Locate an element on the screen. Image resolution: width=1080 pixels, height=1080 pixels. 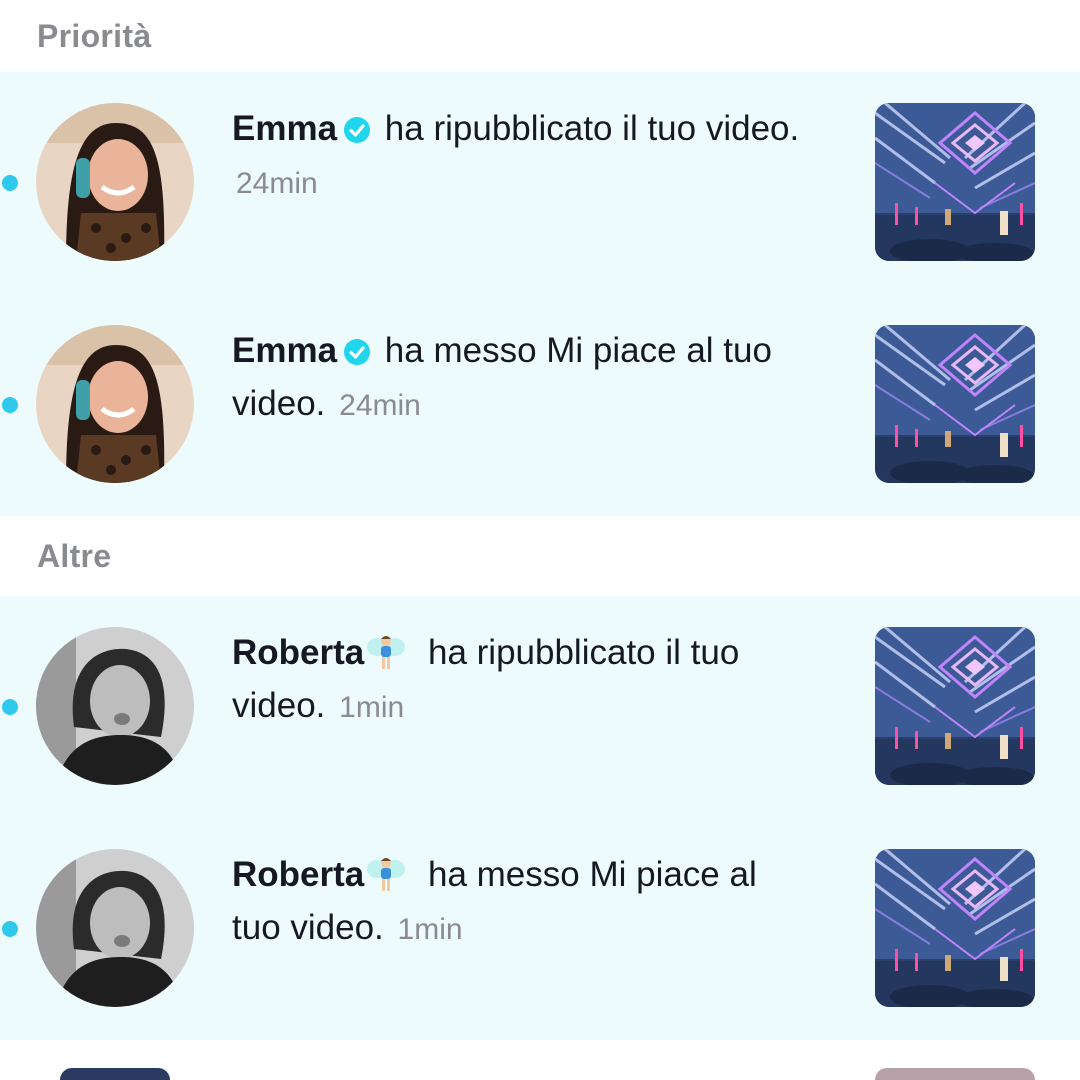
section-title-others: Altre is located at coordinates (74, 555).